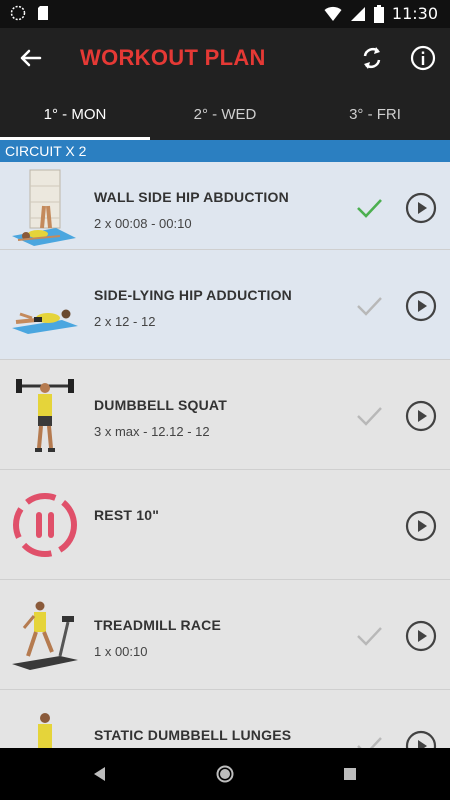 The width and height of the screenshot is (450, 800). Describe the element at coordinates (45, 525) in the screenshot. I see `rest-pause-icon` at that location.